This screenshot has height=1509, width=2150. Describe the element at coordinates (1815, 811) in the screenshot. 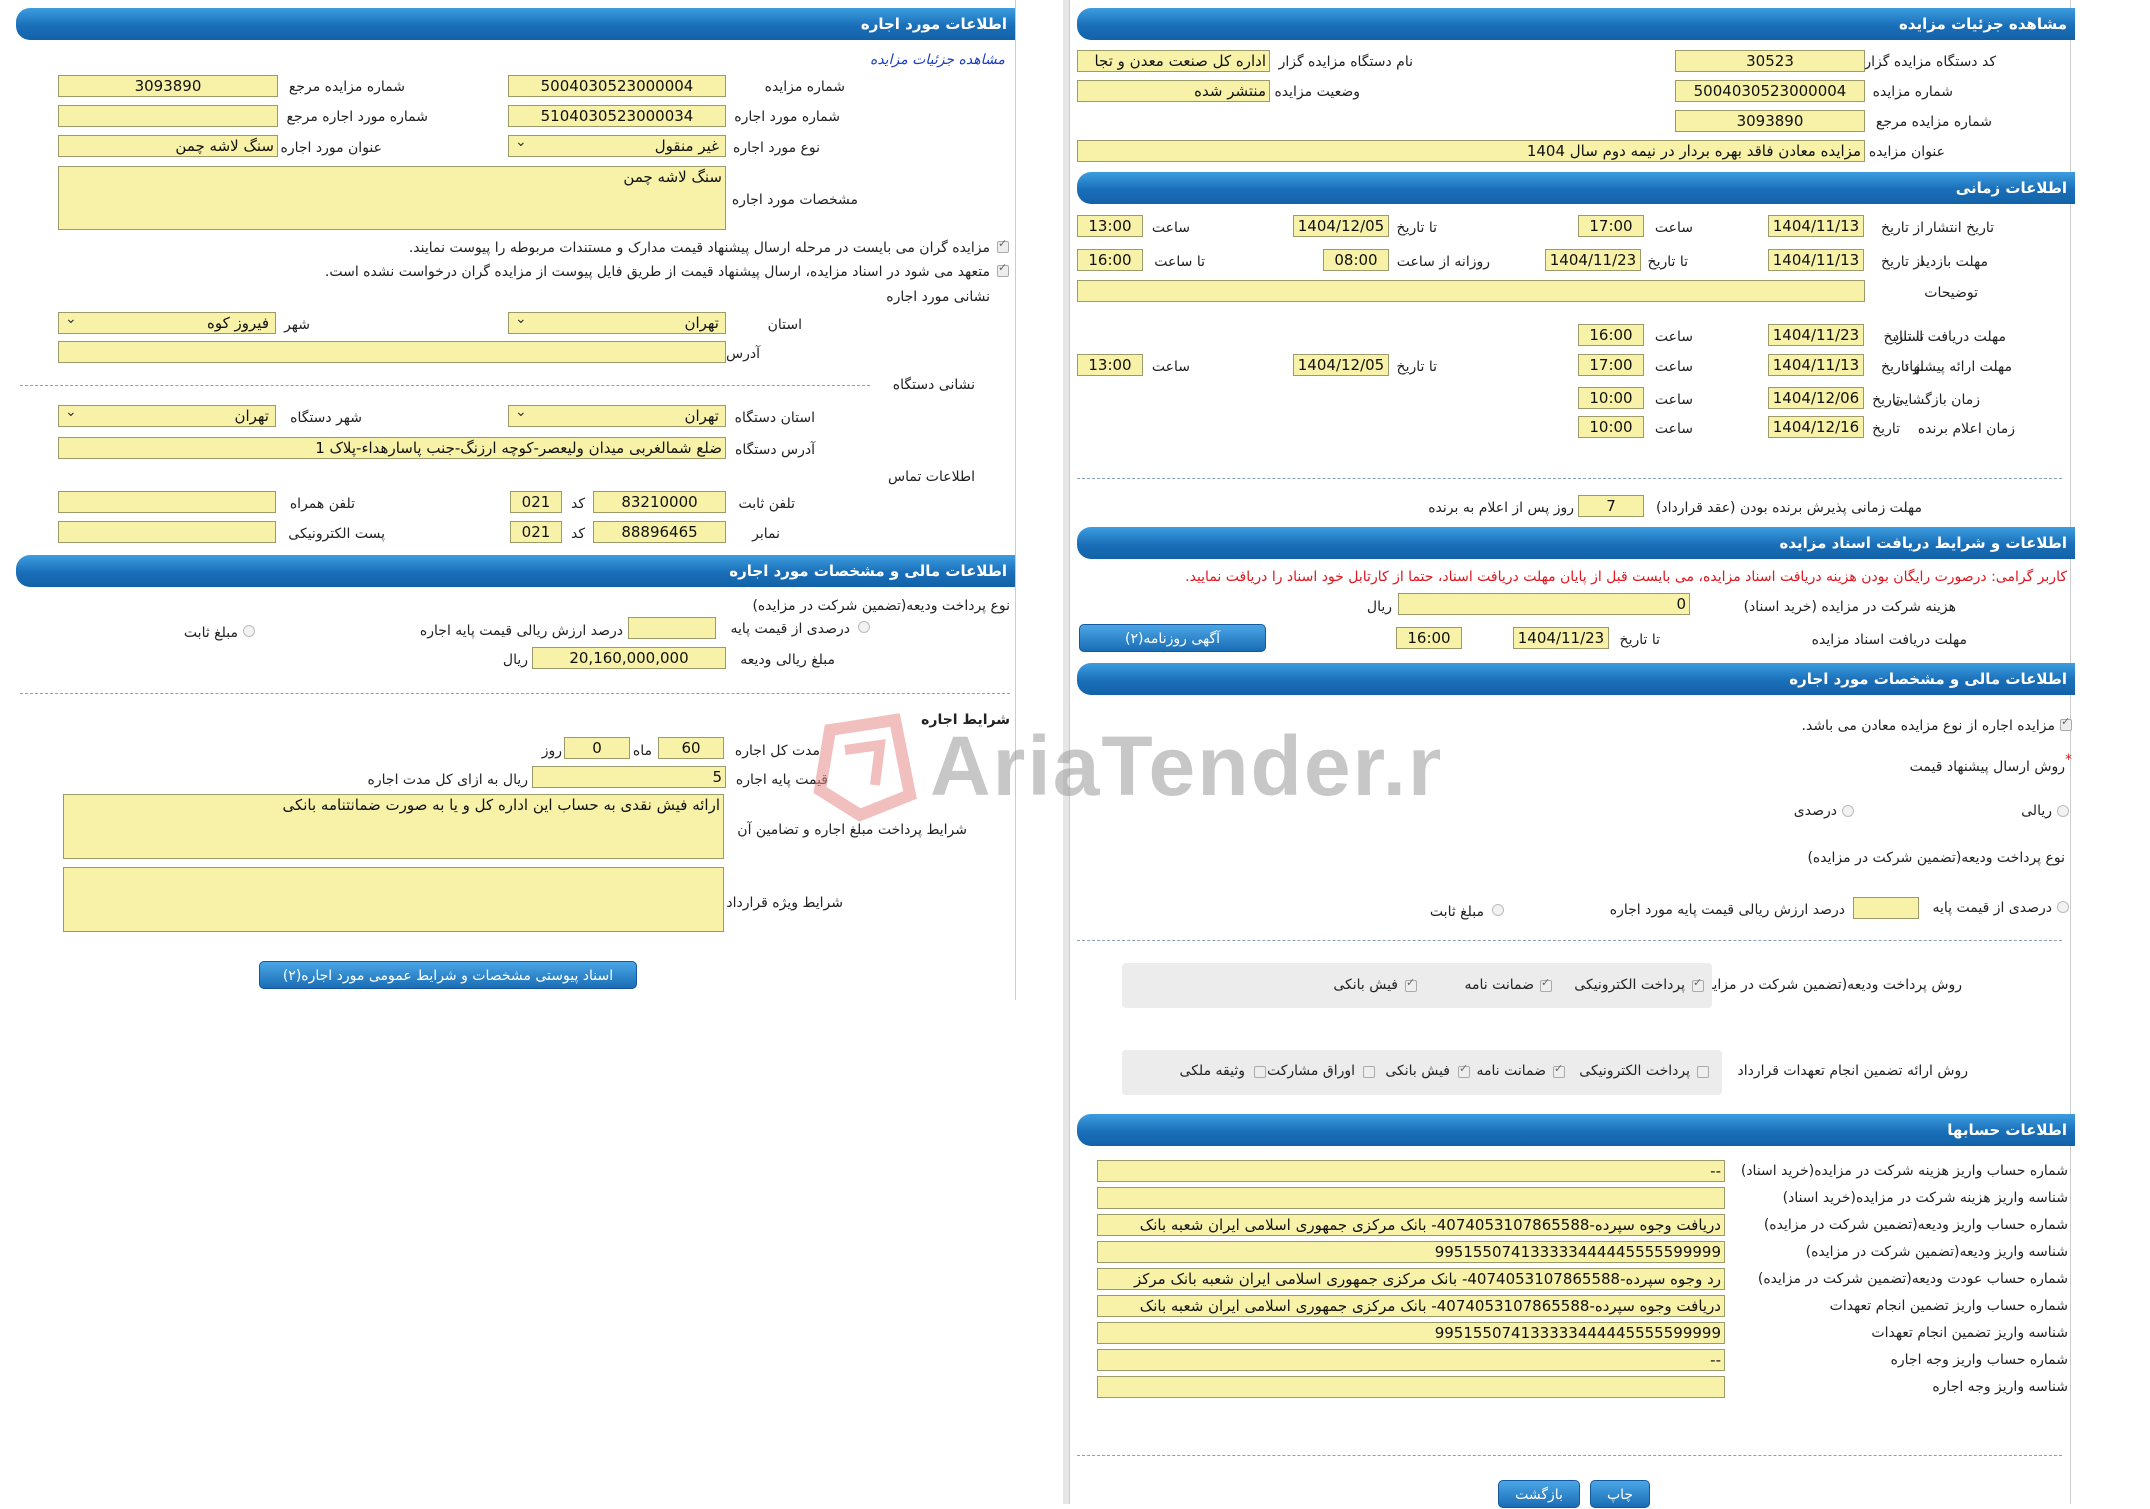

I see `percent-option-label: درصدی` at that location.